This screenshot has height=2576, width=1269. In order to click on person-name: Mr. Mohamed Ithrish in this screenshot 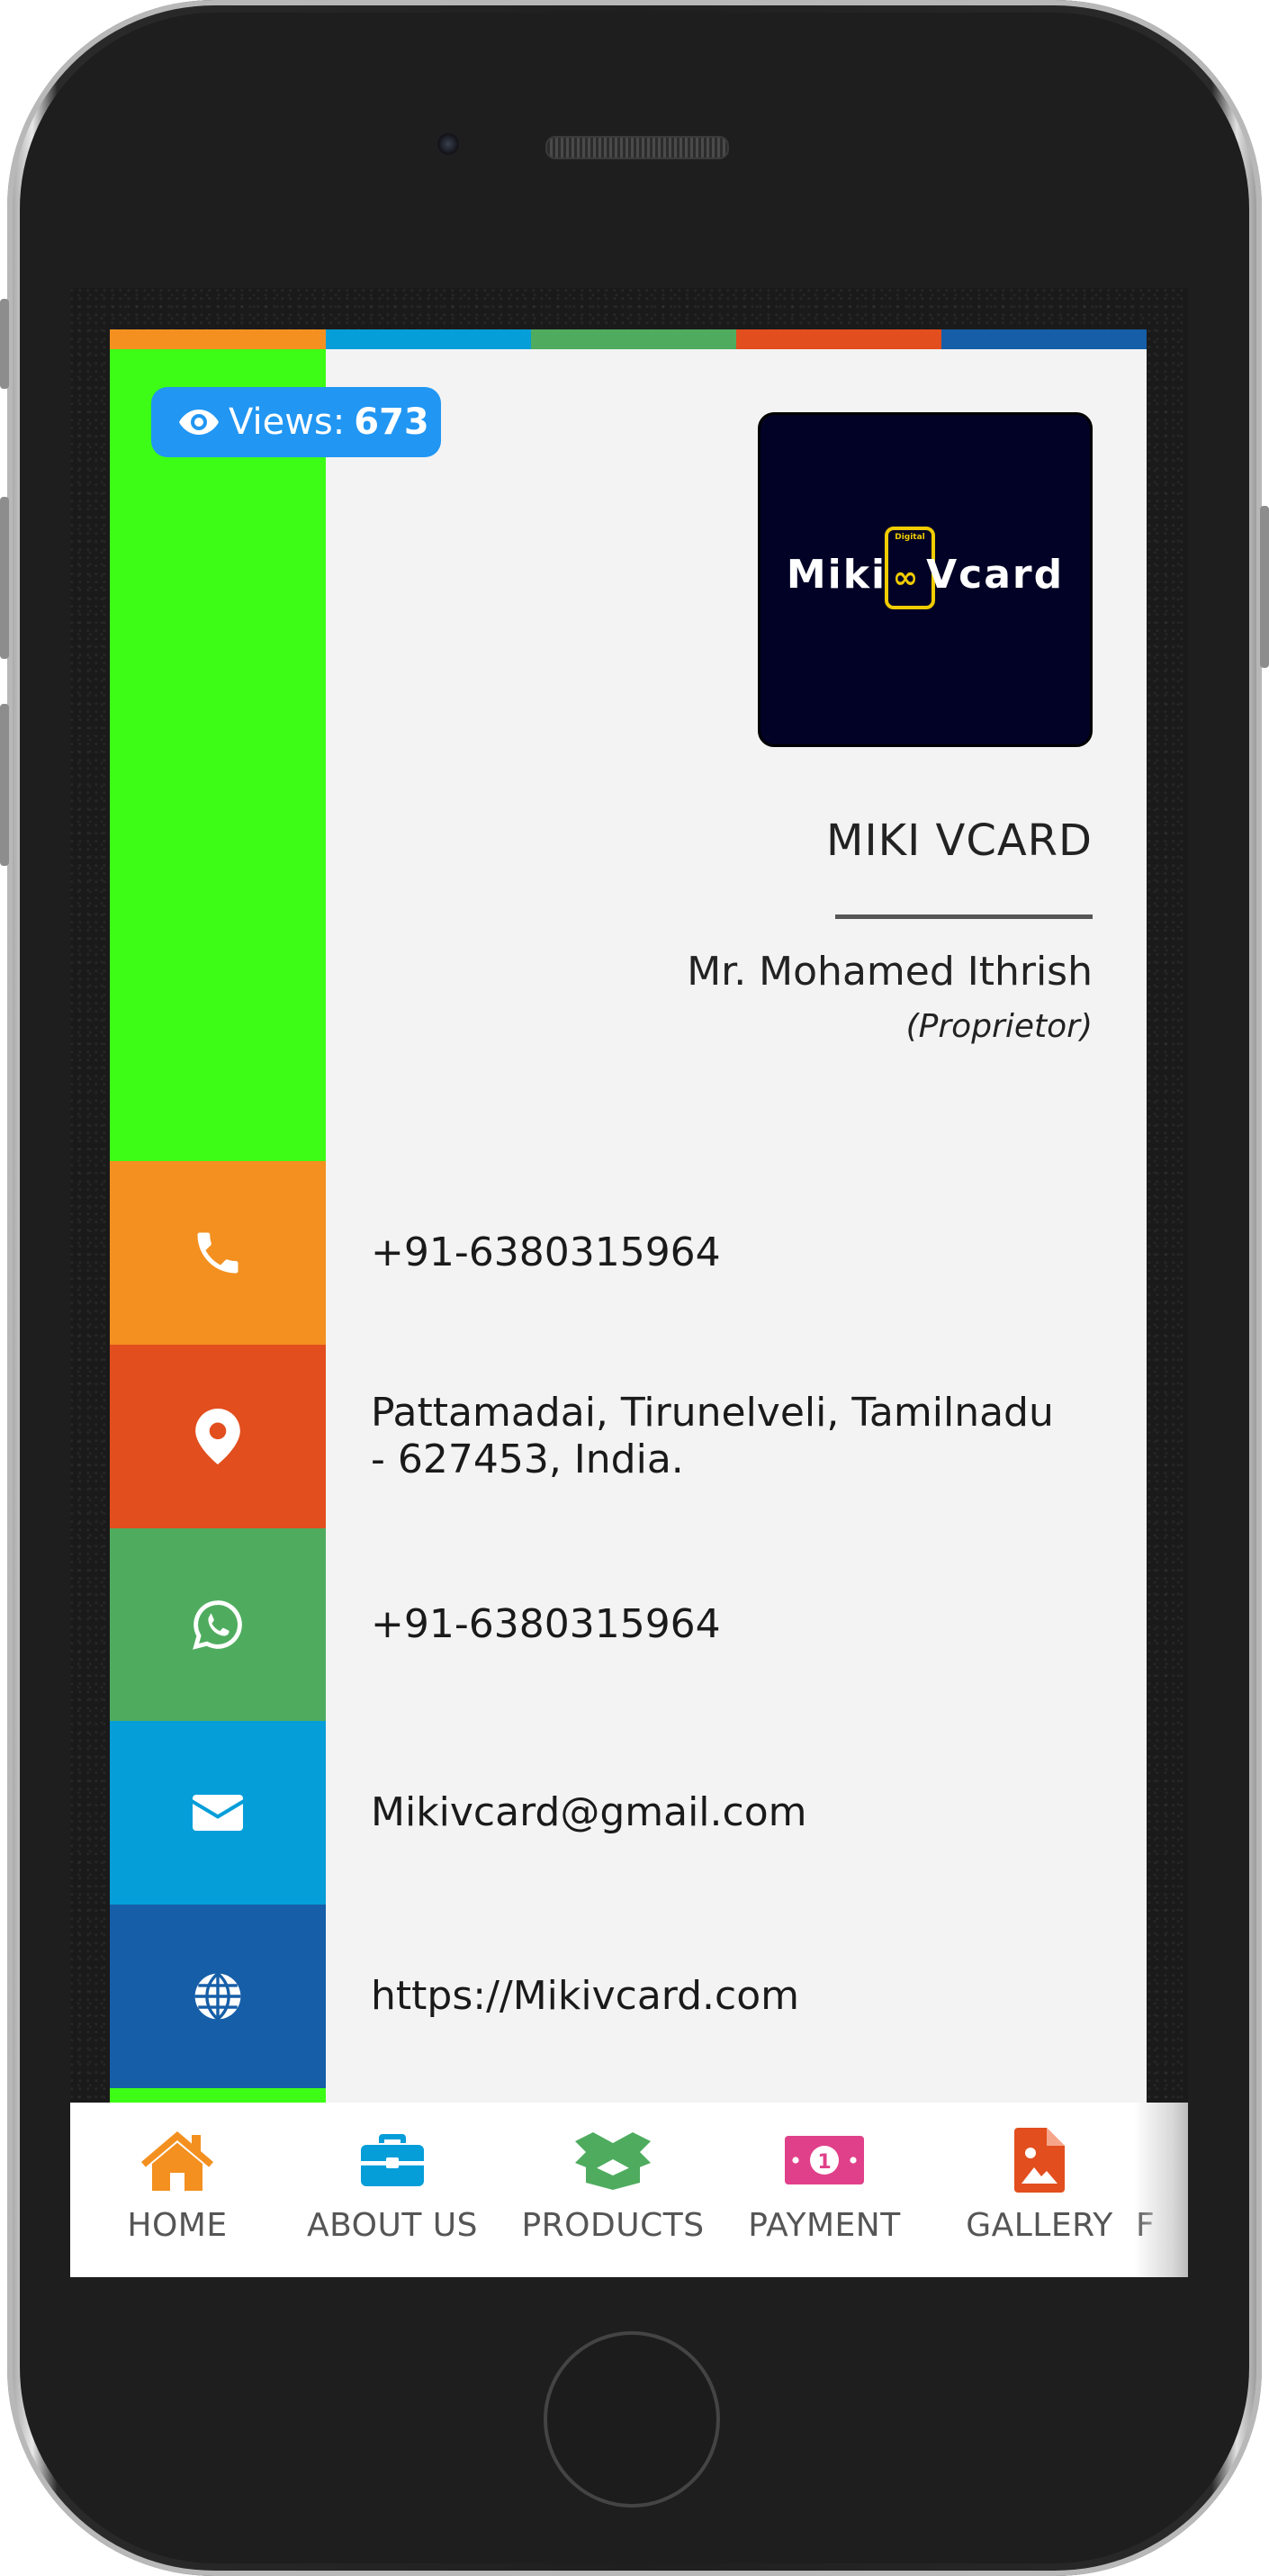, I will do `click(890, 972)`.